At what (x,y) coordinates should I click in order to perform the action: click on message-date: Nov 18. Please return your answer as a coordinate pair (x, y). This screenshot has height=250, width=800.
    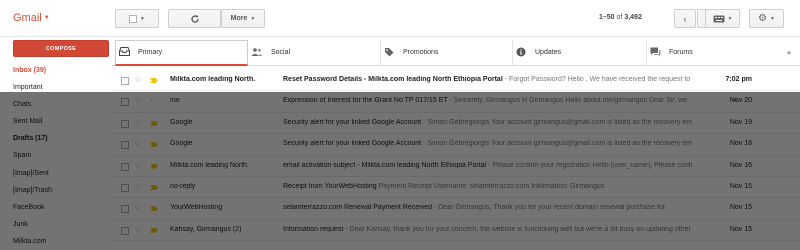
    Looking at the image, I should click on (740, 144).